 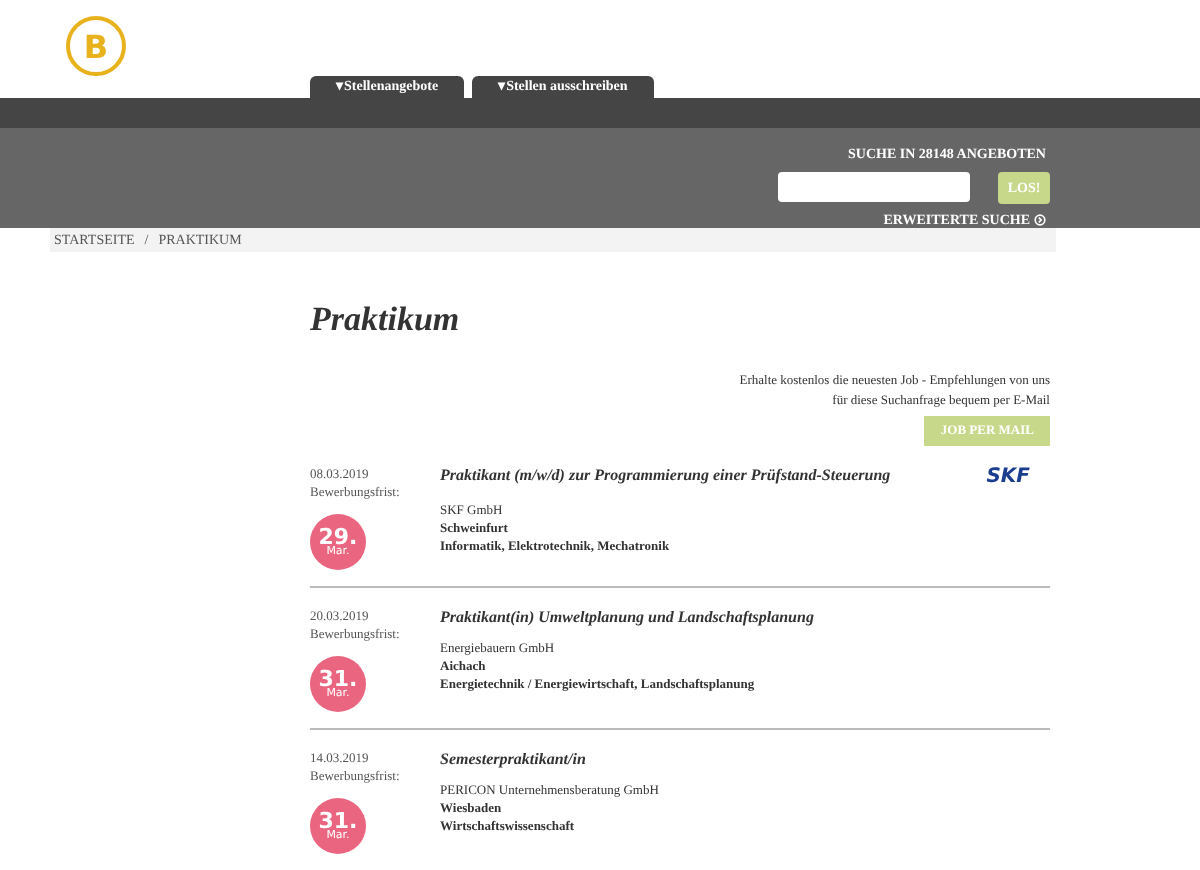 I want to click on search-field, so click(x=874, y=187).